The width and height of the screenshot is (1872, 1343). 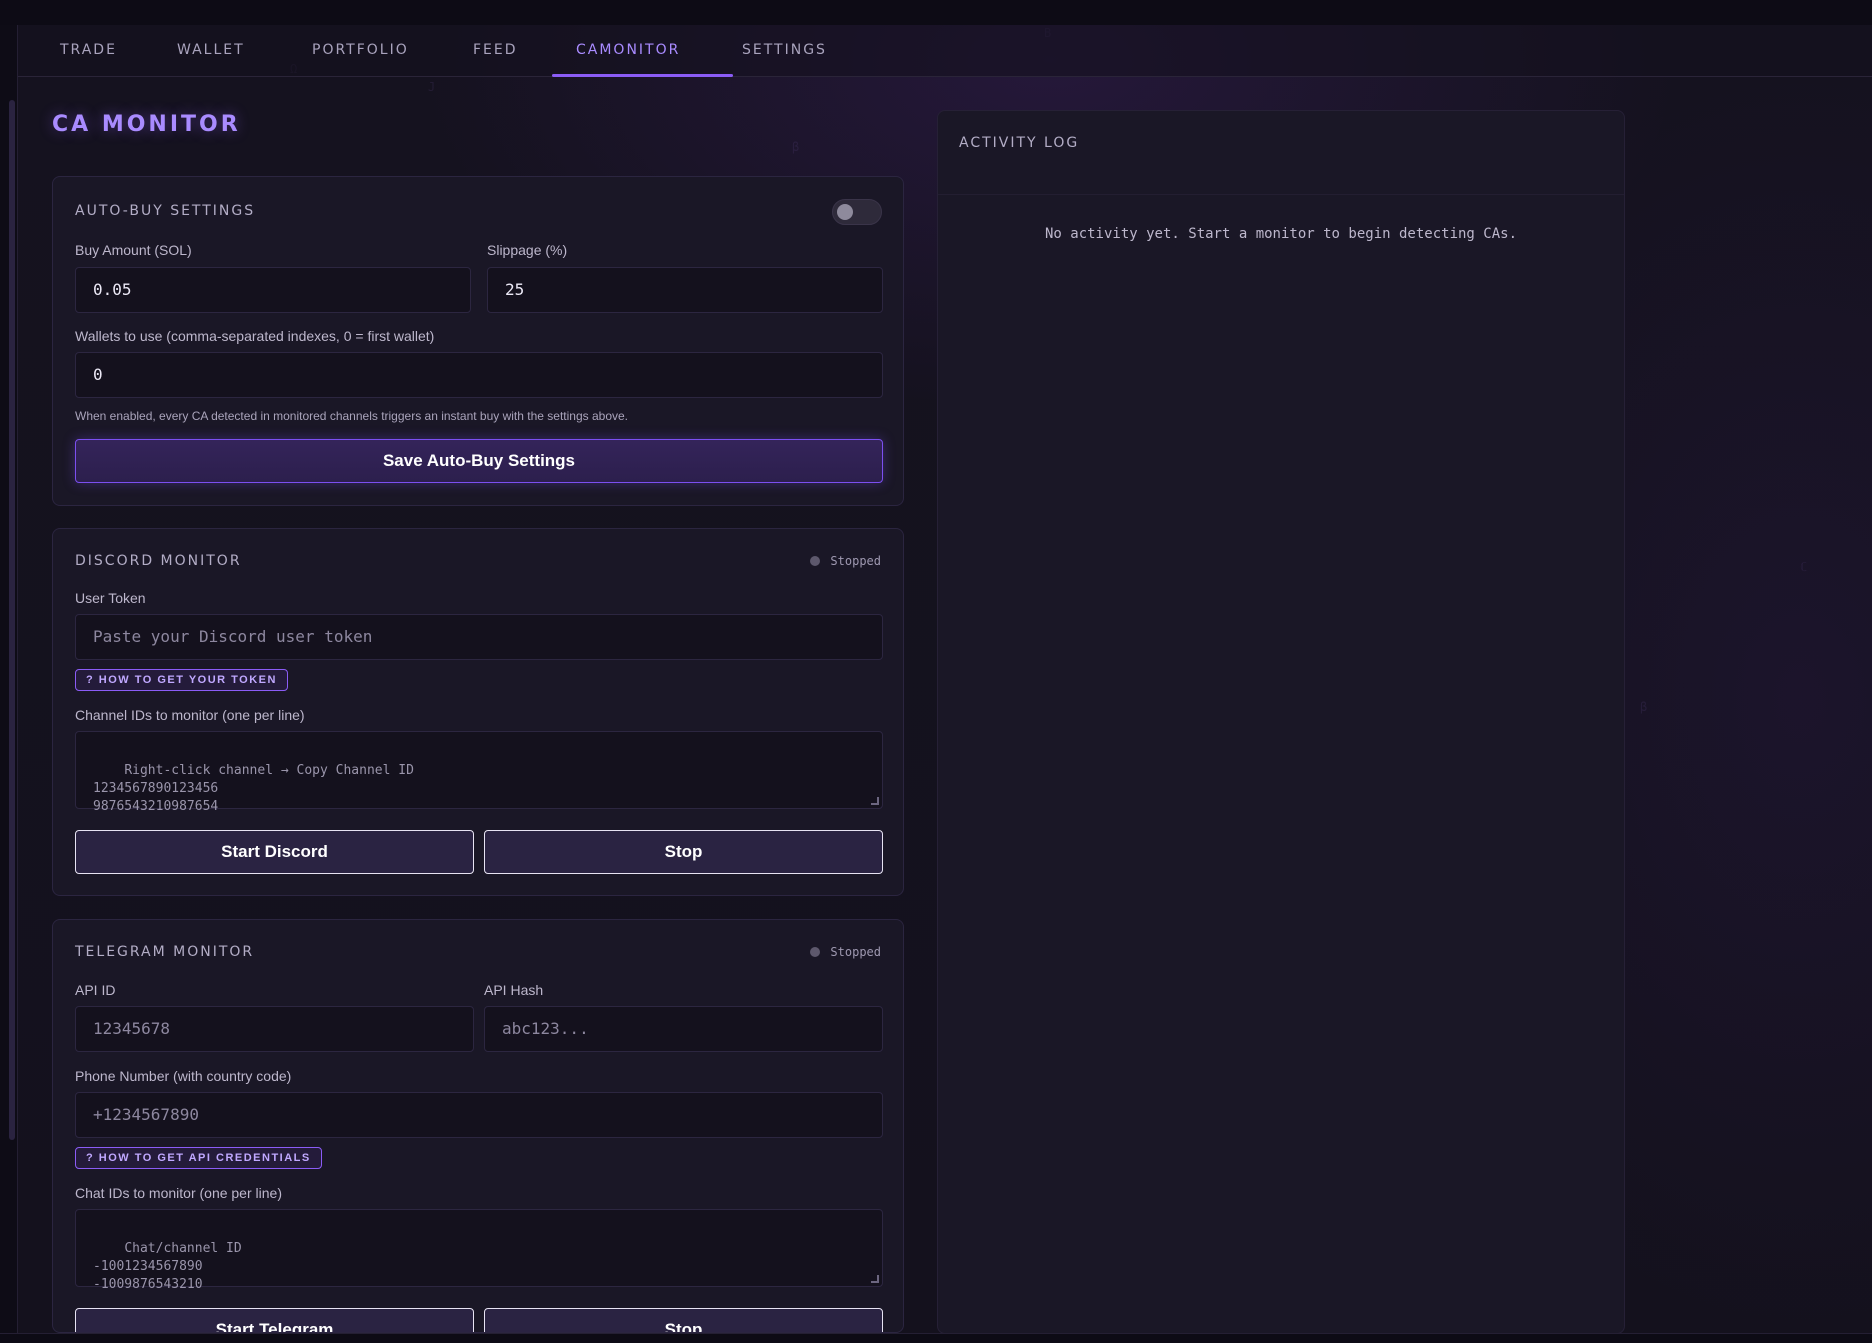 I want to click on discord-channels-label: Channel IDs to monitor (one per line), so click(x=190, y=715).